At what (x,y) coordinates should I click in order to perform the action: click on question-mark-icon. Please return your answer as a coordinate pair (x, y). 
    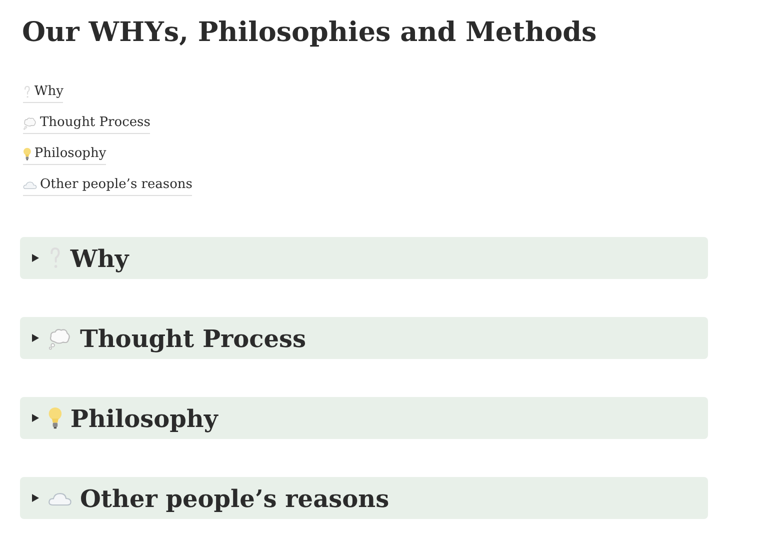
    Looking at the image, I should click on (27, 92).